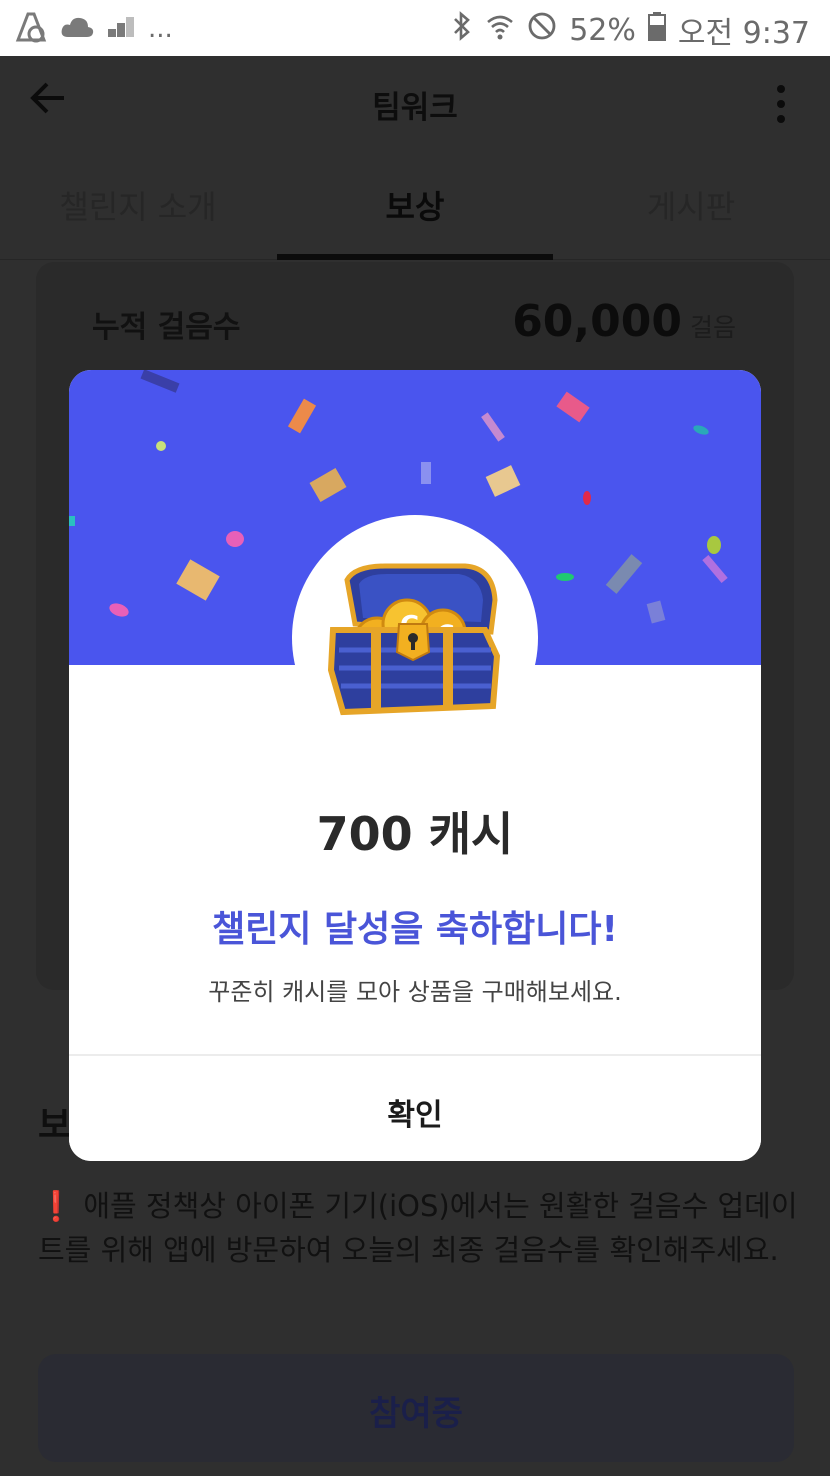 This screenshot has height=1476, width=830. What do you see at coordinates (77, 29) in the screenshot?
I see `cloud-icon` at bounding box center [77, 29].